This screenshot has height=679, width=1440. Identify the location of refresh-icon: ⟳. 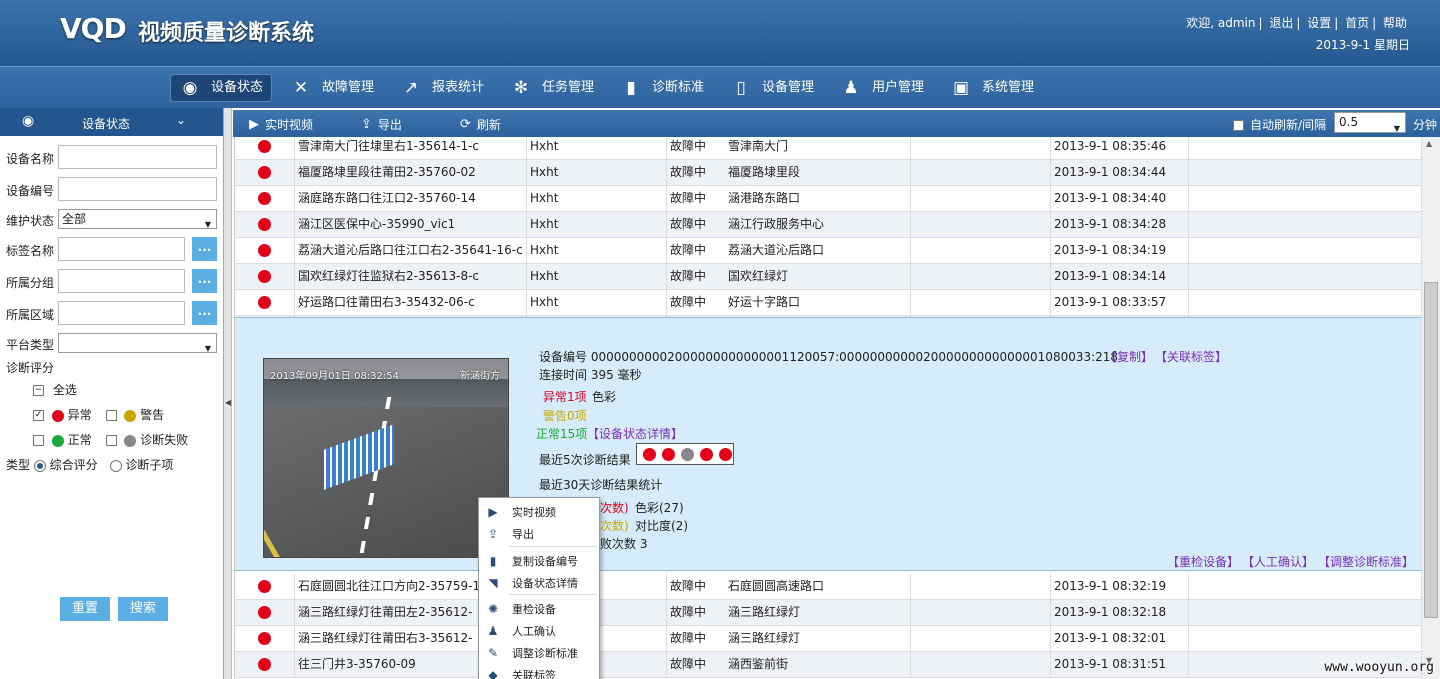
(465, 124).